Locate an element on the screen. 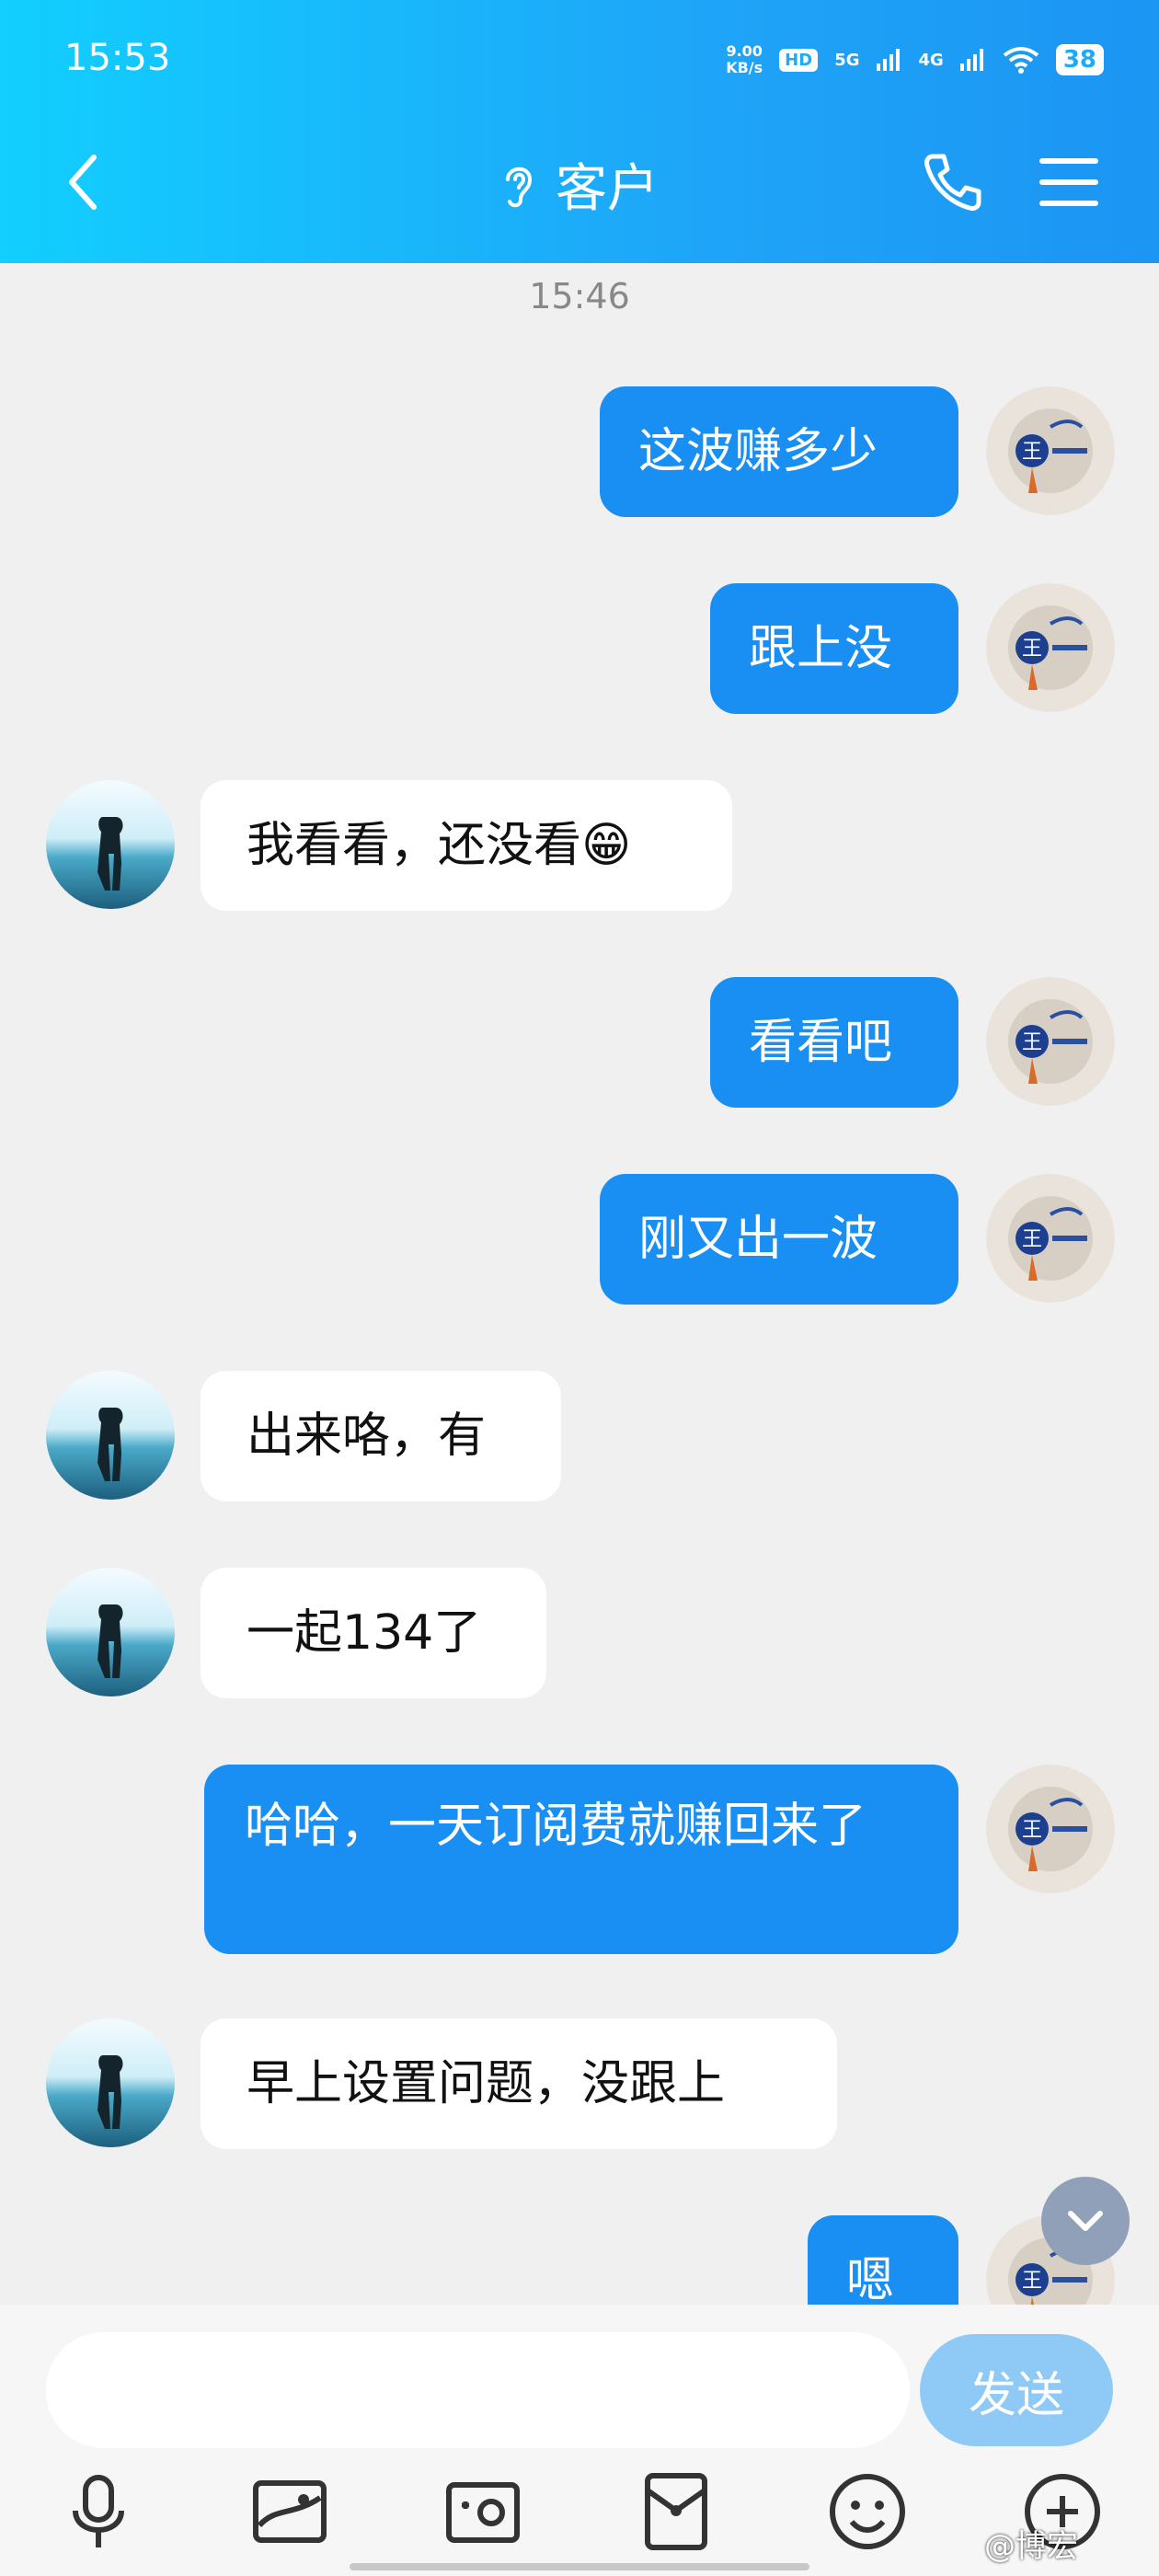 This screenshot has width=1159, height=2576. message-input is located at coordinates (478, 2390).